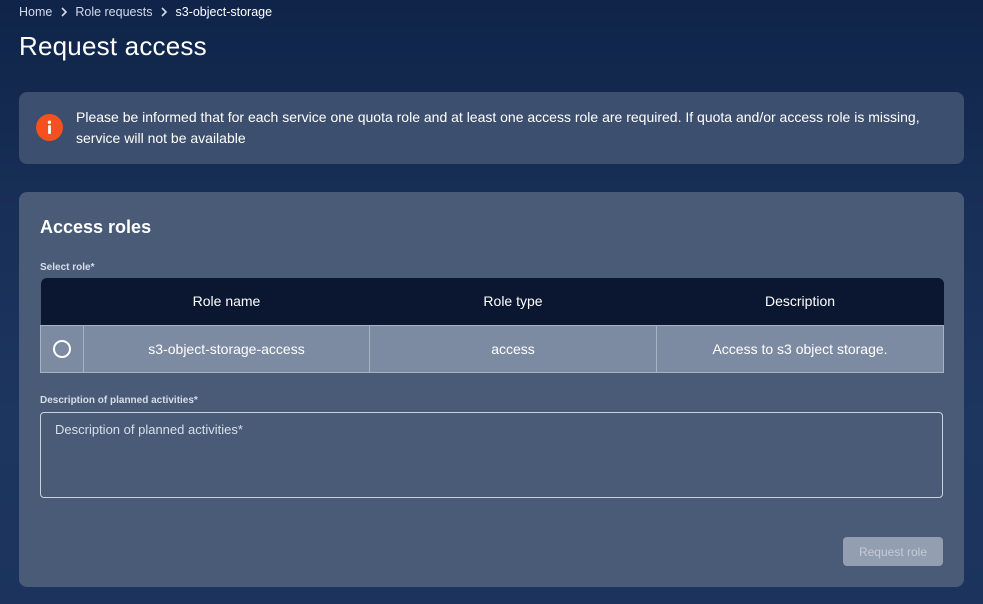  What do you see at coordinates (513, 301) in the screenshot?
I see `column-header-role-type: Role type` at bounding box center [513, 301].